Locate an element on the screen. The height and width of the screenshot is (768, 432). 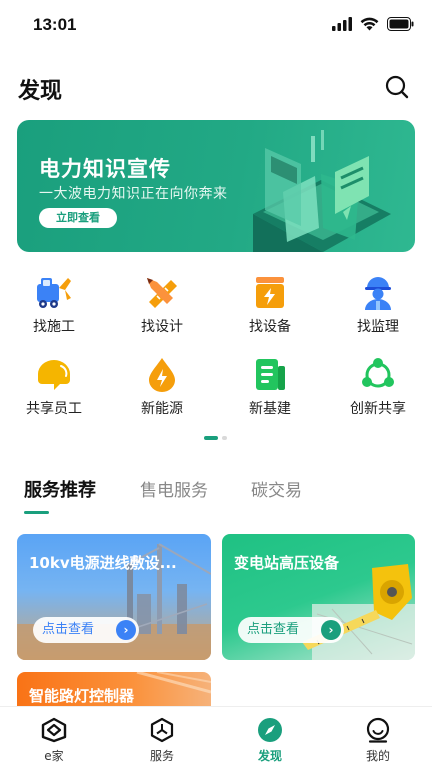
nav-item-discover: 发现 is located at coordinates (270, 740).